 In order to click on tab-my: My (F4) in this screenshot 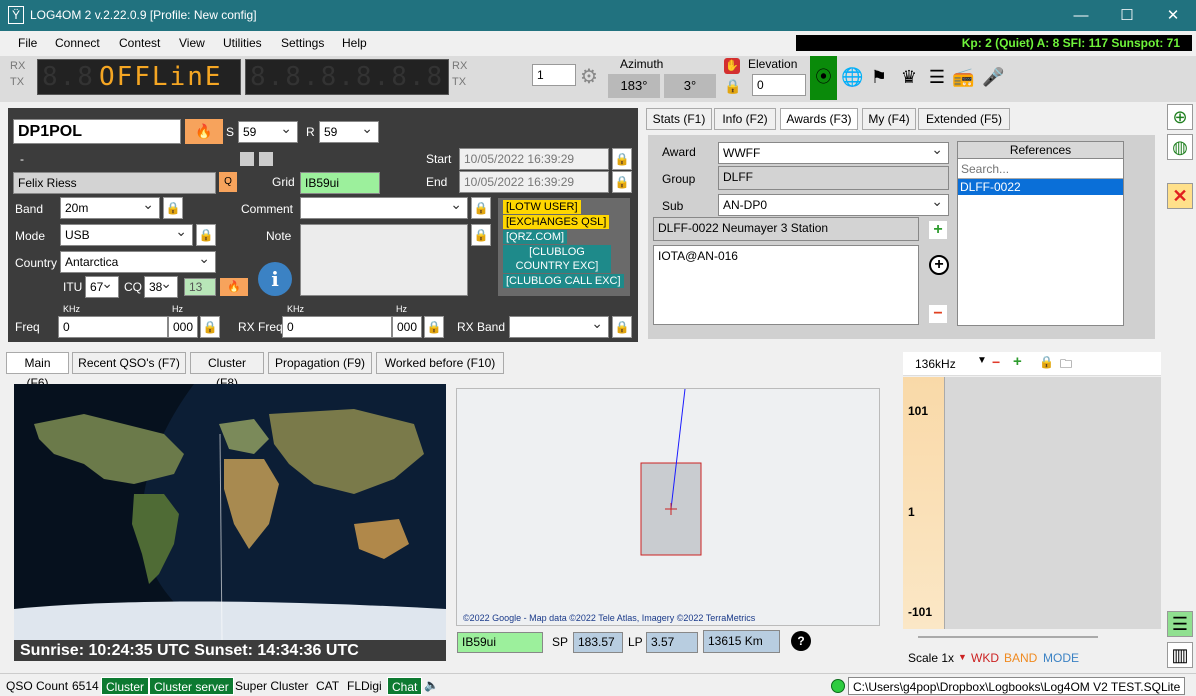, I will do `click(889, 119)`.